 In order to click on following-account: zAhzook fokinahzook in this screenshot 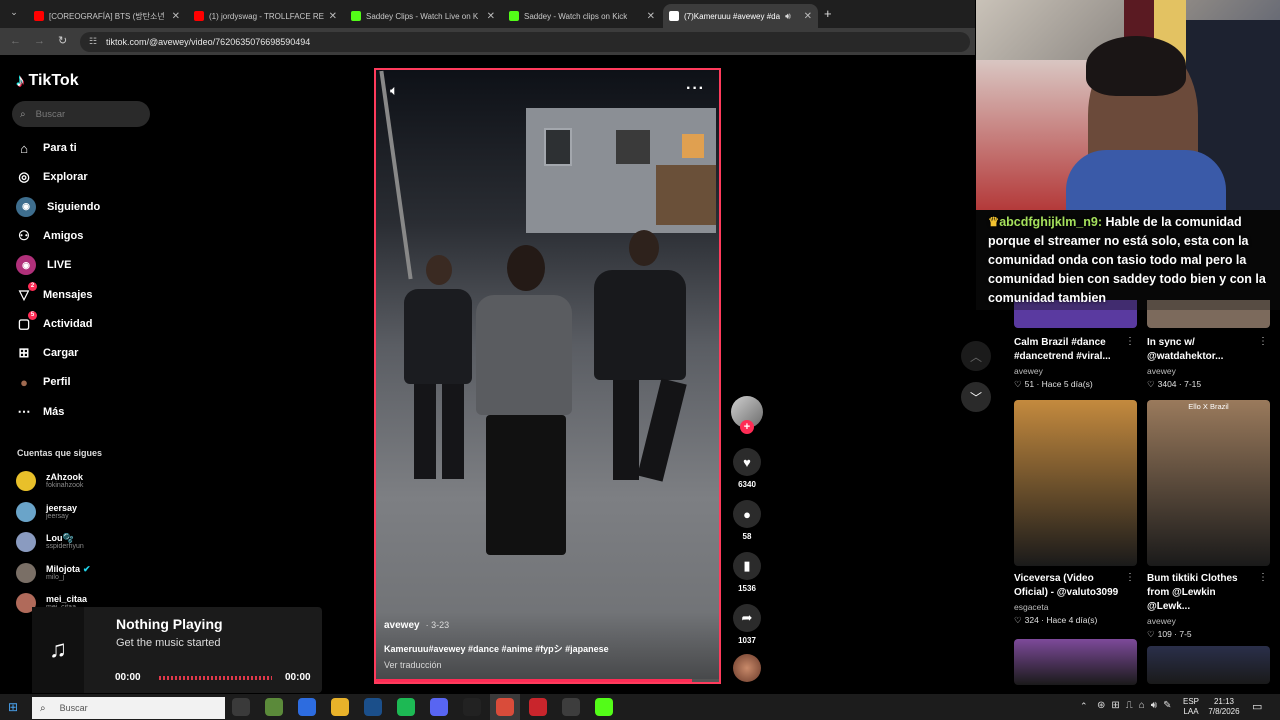, I will do `click(49, 481)`.